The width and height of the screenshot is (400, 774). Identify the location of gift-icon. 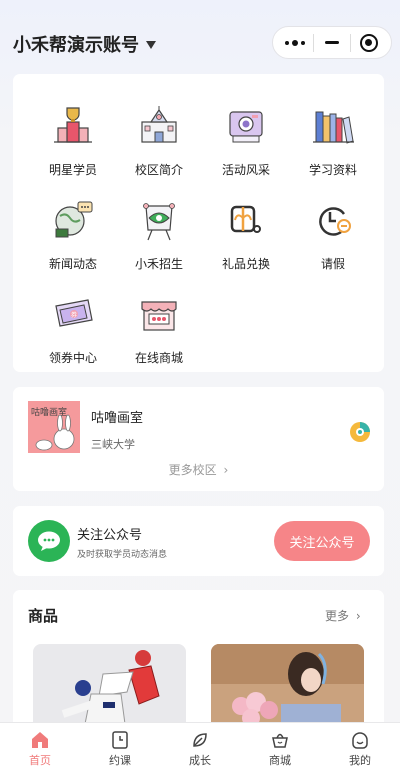
(245, 219).